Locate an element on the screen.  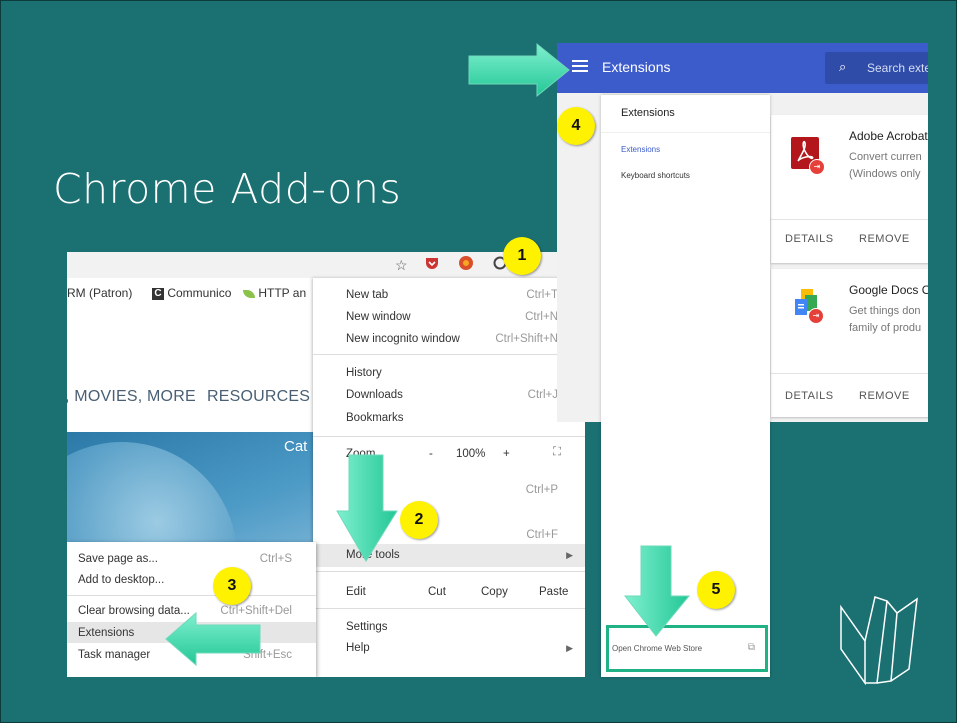
arrow-left-icon is located at coordinates (213, 639).